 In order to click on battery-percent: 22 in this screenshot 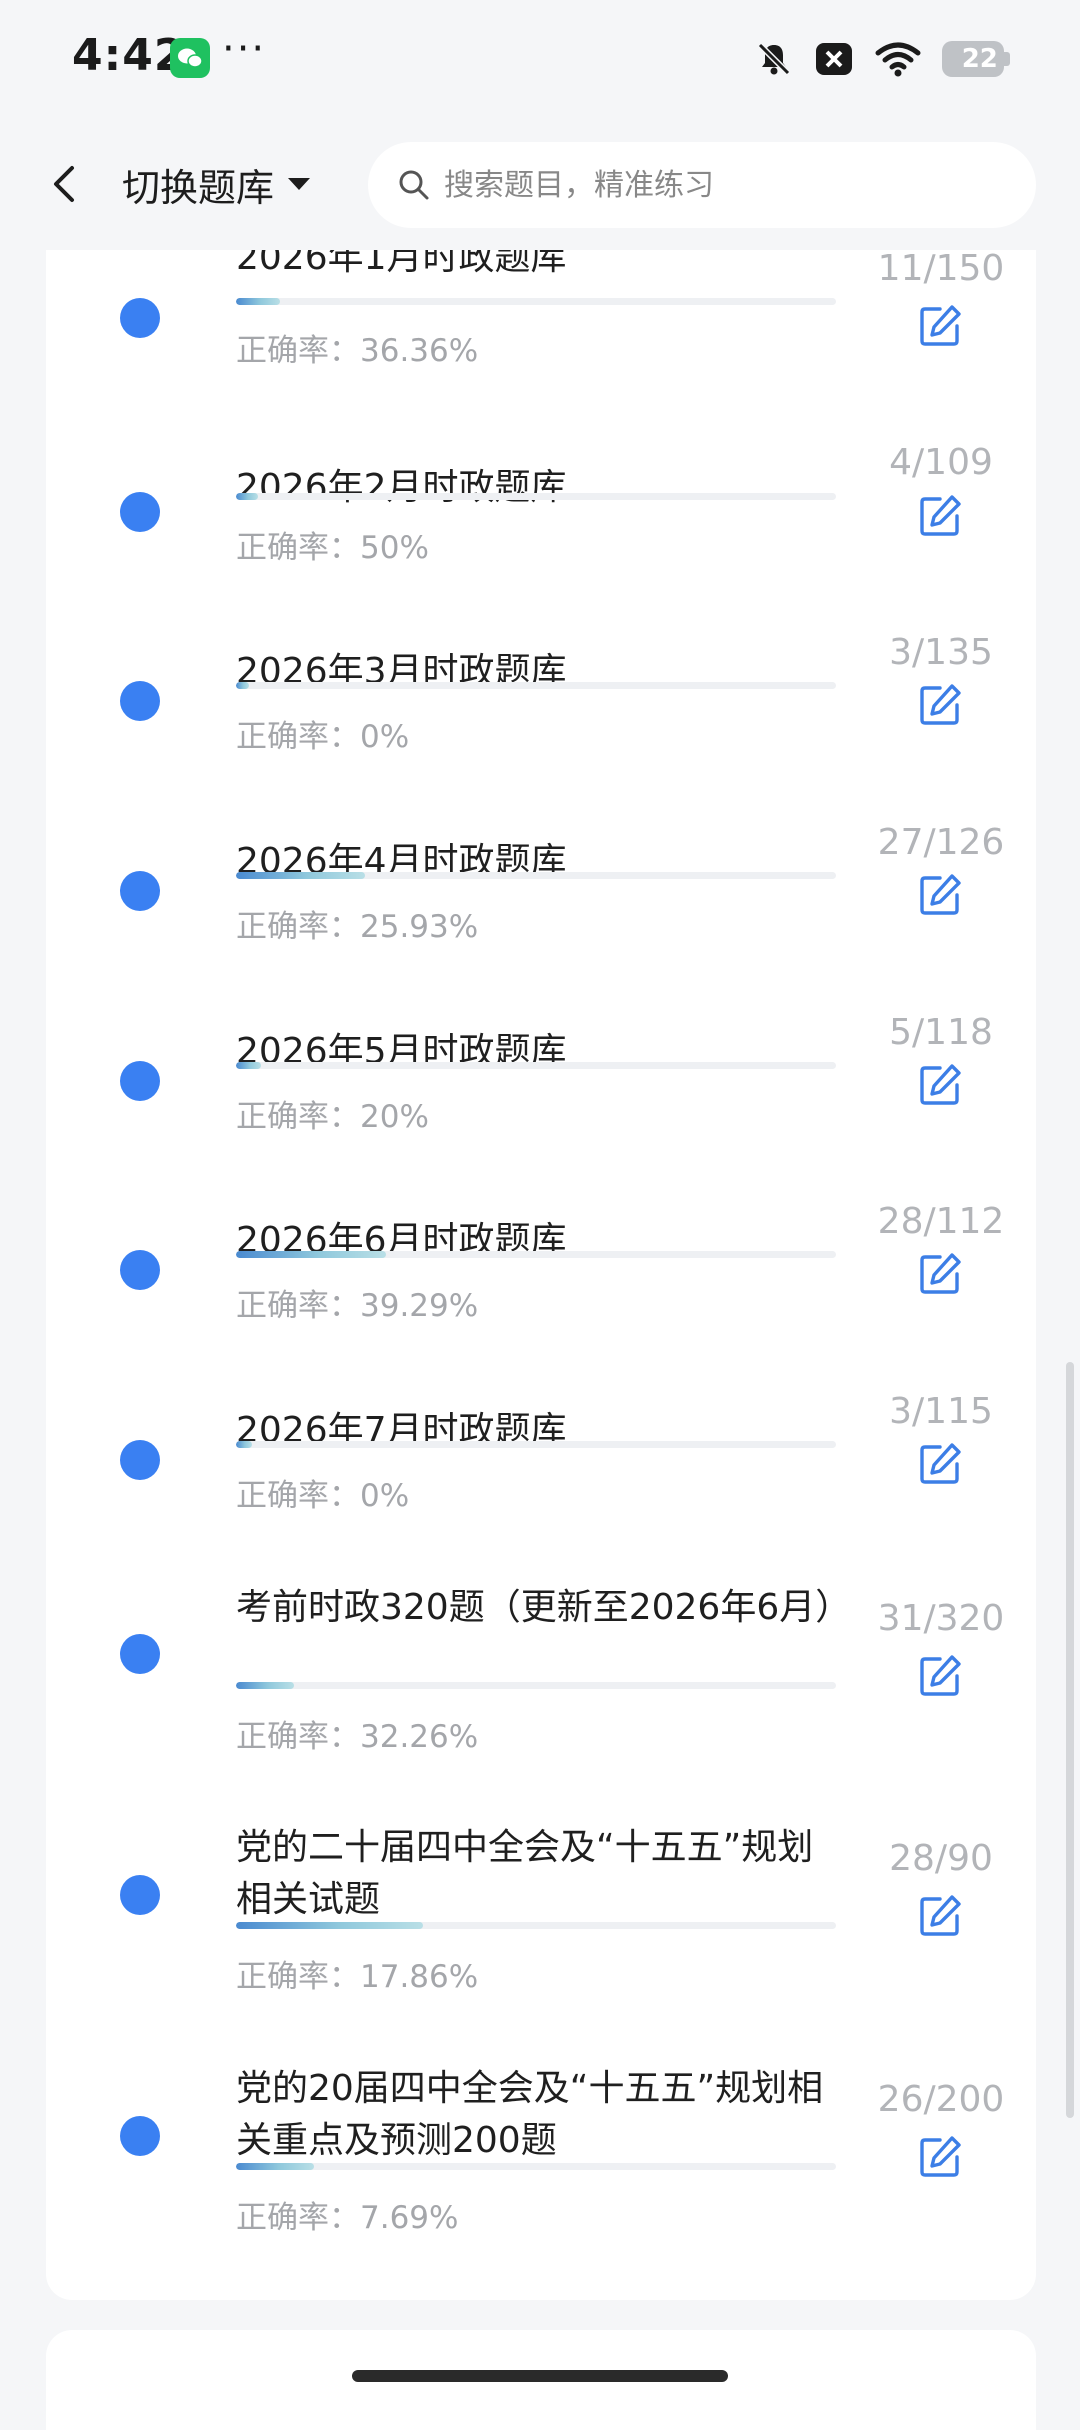, I will do `click(979, 59)`.